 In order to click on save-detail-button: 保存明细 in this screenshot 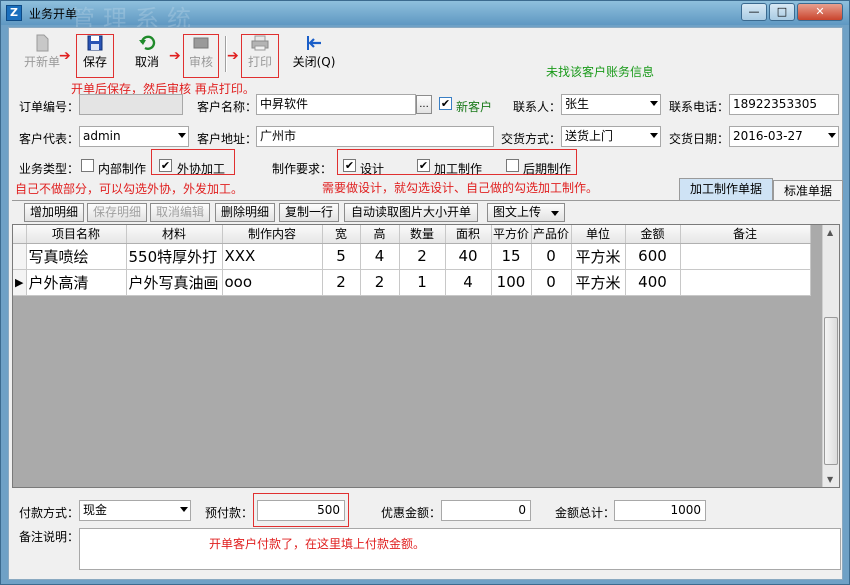, I will do `click(117, 212)`.